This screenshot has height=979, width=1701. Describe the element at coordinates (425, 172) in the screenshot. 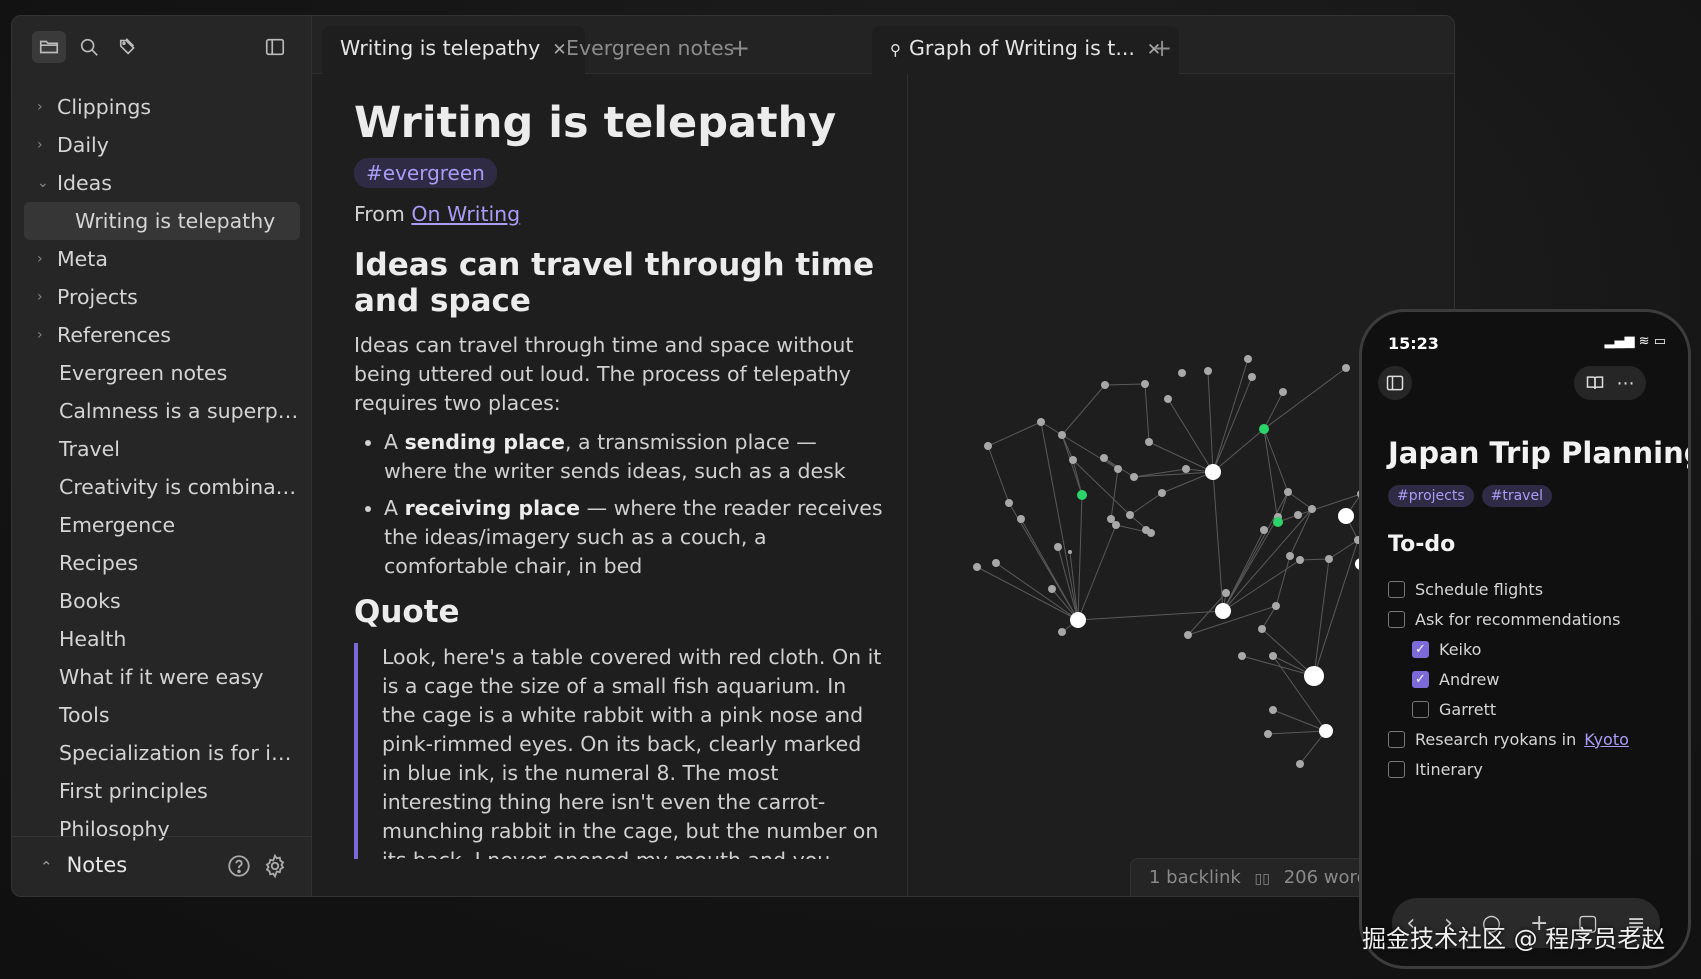

I see `tag-evergreen: #evergreen` at that location.